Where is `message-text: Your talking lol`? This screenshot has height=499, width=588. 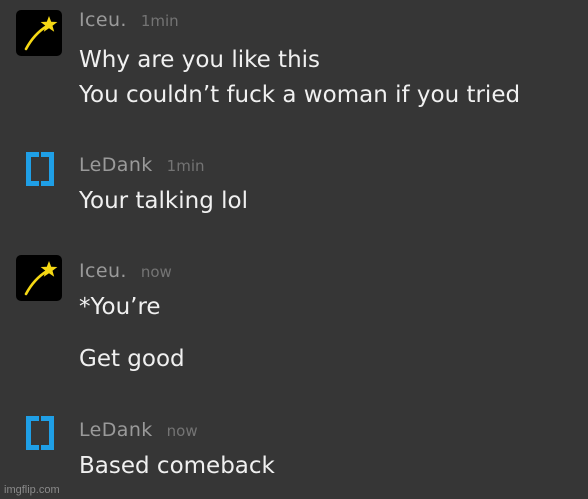
message-text: Your talking lol is located at coordinates (163, 201).